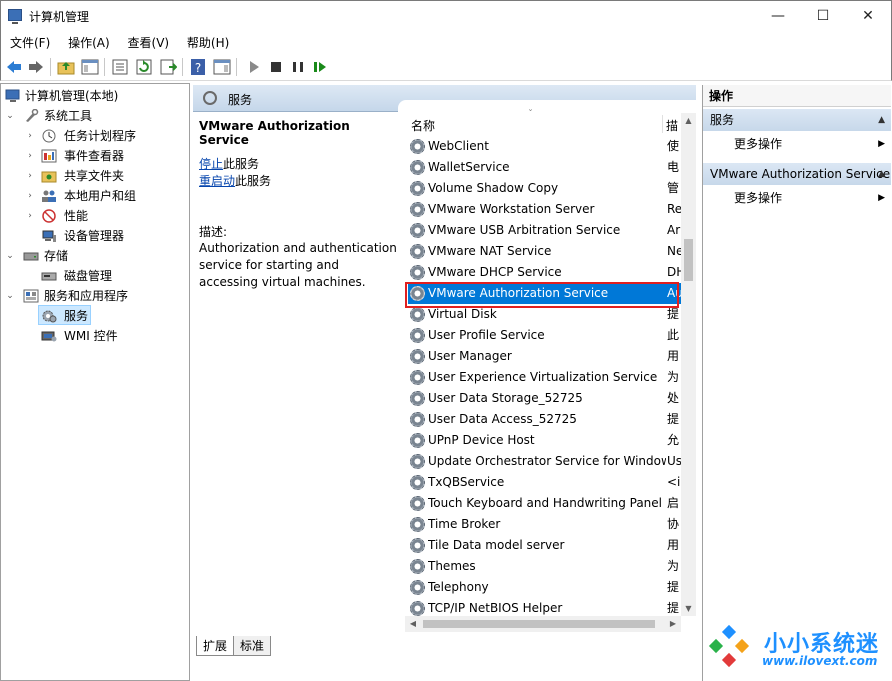  Describe the element at coordinates (320, 67) in the screenshot. I see `resume-service-icon` at that location.